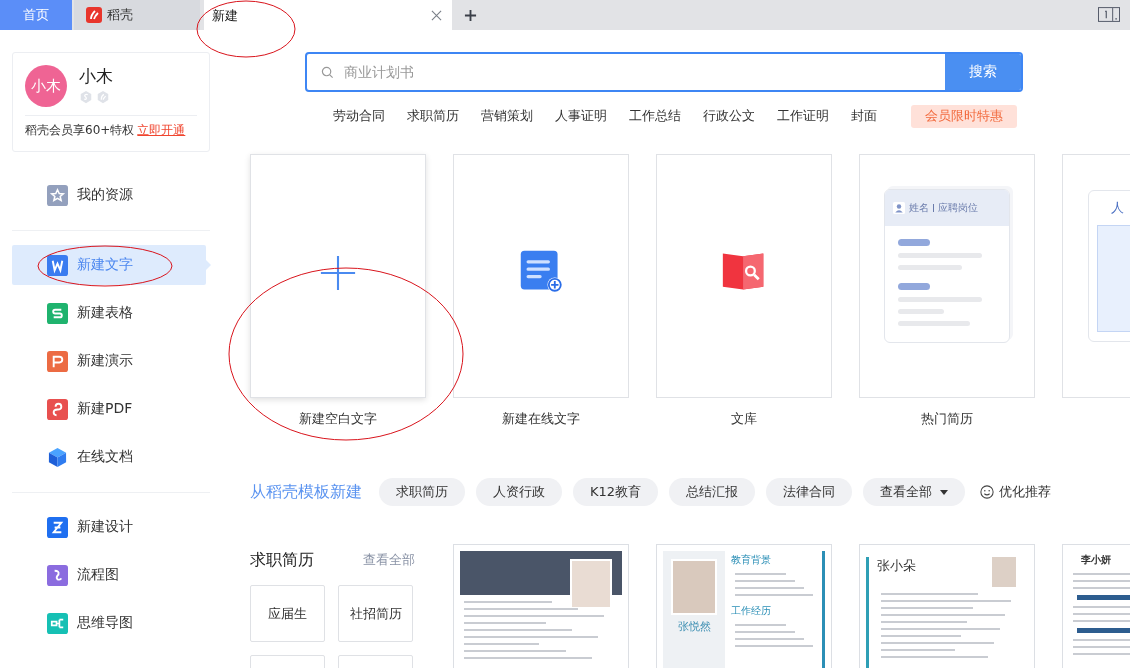  I want to click on hot-search-link: 劳动合同, so click(359, 116).